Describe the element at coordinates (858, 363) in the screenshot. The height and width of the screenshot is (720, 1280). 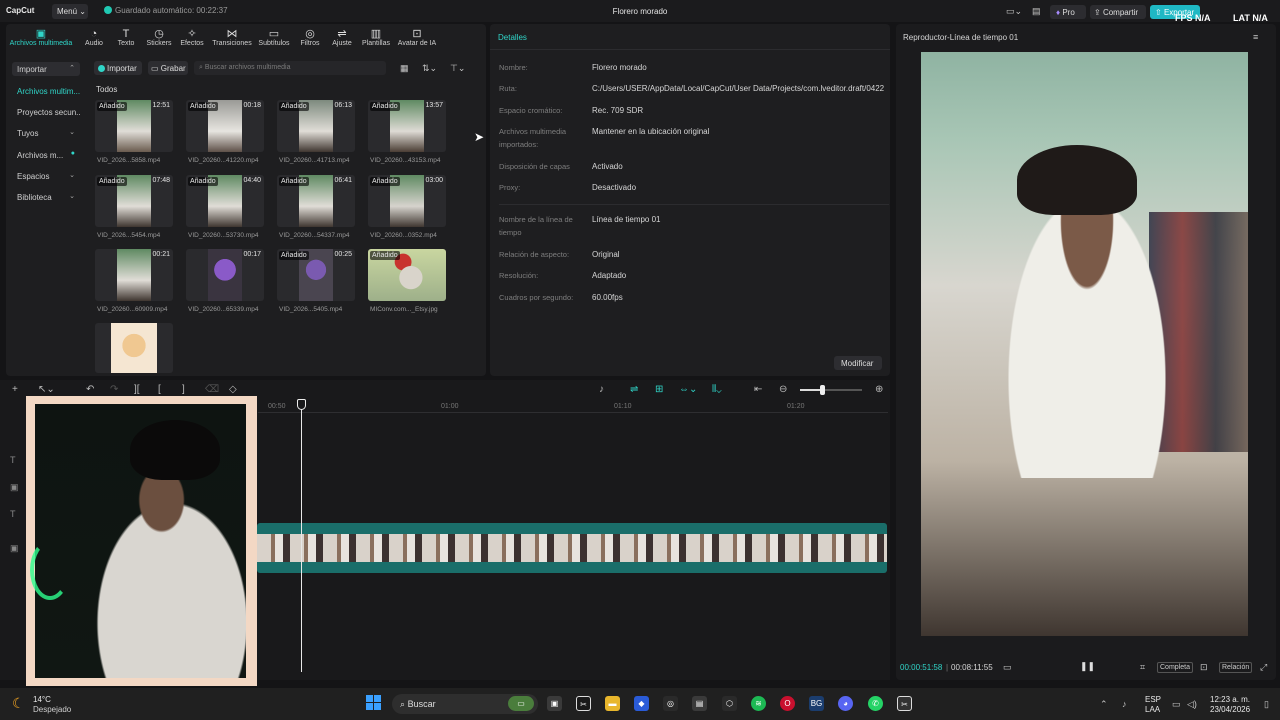
I see `modify-button: Modificar` at that location.